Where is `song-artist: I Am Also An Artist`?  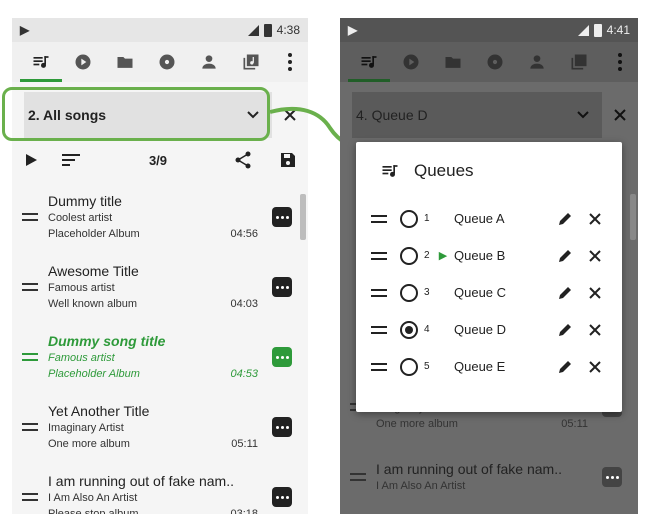 song-artist: I Am Also An Artist is located at coordinates (421, 486).